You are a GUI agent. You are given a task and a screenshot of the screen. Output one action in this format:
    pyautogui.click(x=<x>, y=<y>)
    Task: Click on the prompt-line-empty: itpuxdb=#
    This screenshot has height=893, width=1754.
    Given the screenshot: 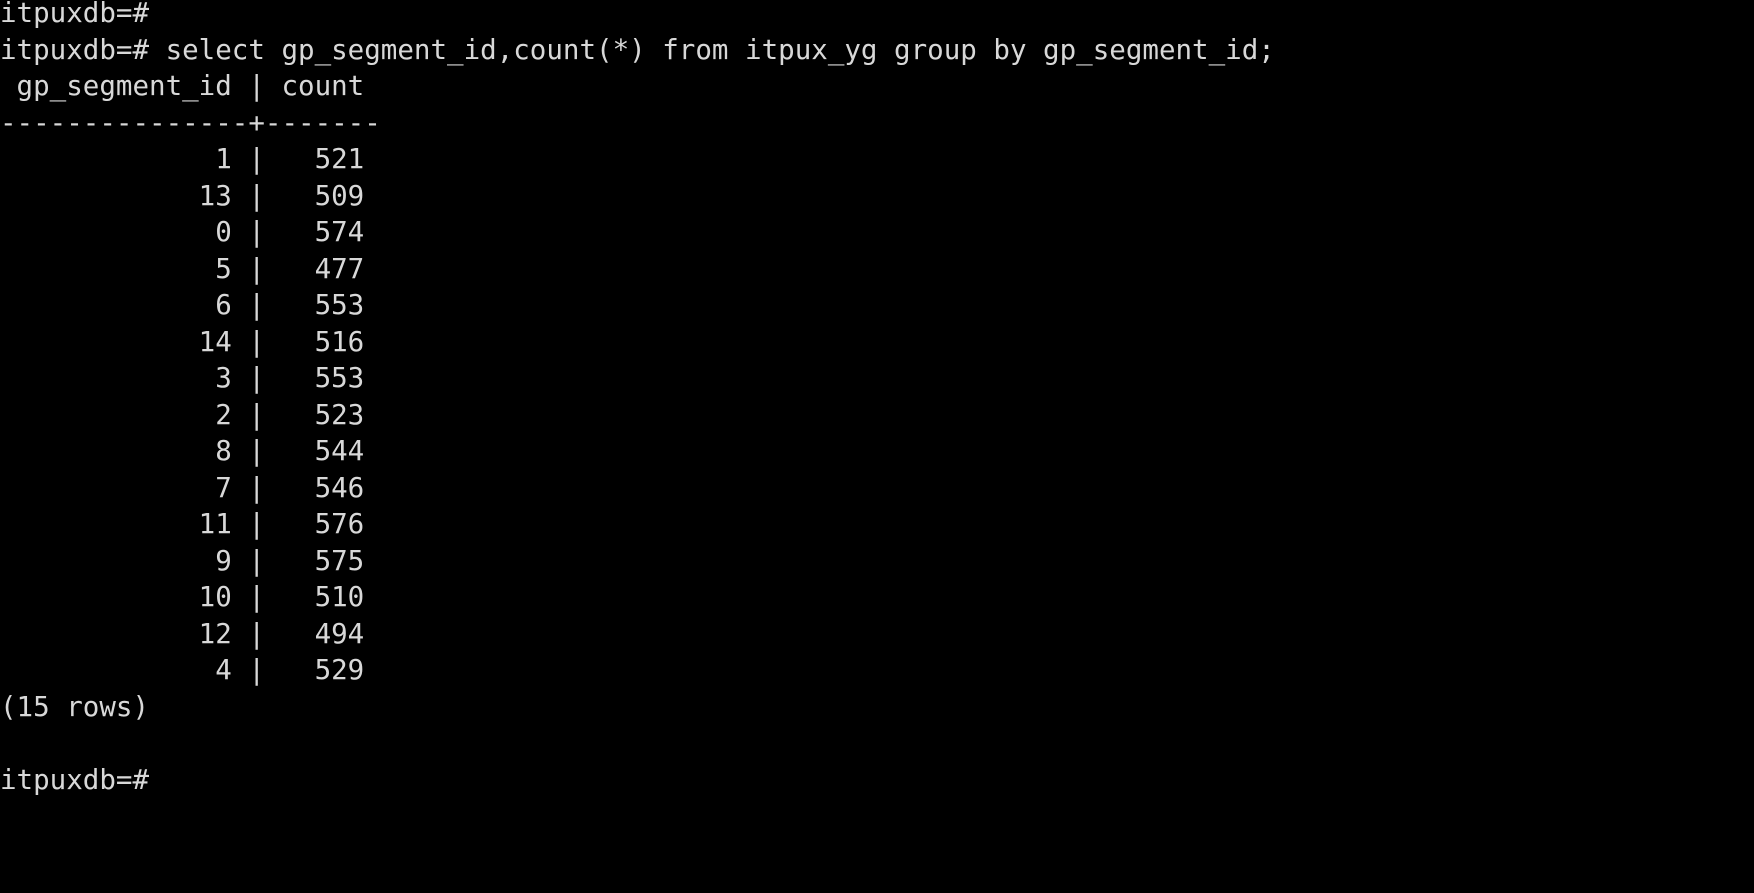 What is the action you would take?
    pyautogui.click(x=75, y=14)
    